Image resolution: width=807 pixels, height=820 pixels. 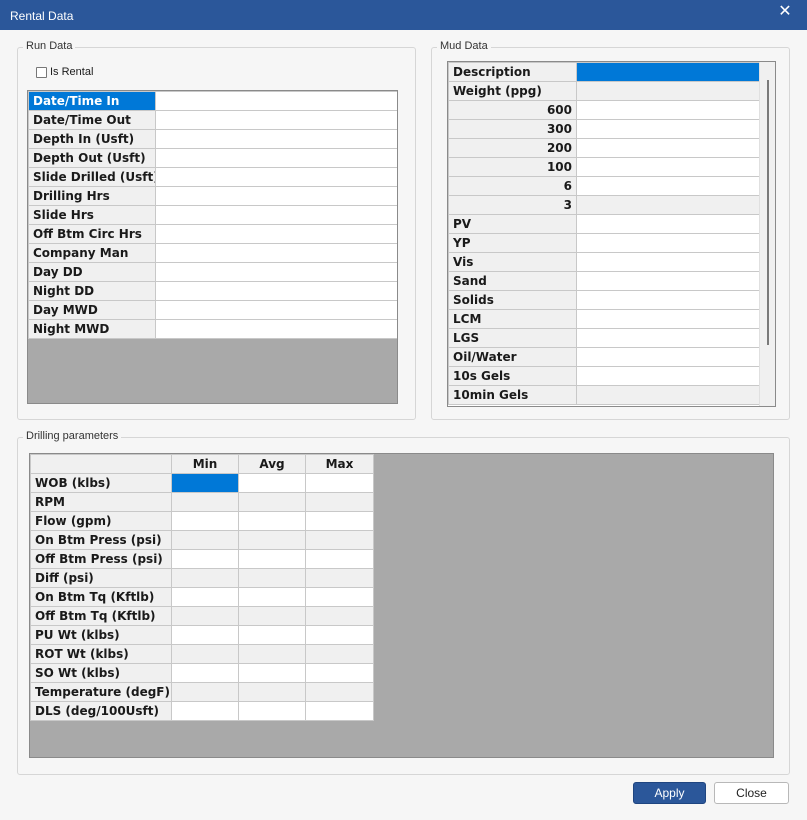 I want to click on is-rental-checkbox-wrap: Is Rental, so click(x=64, y=72).